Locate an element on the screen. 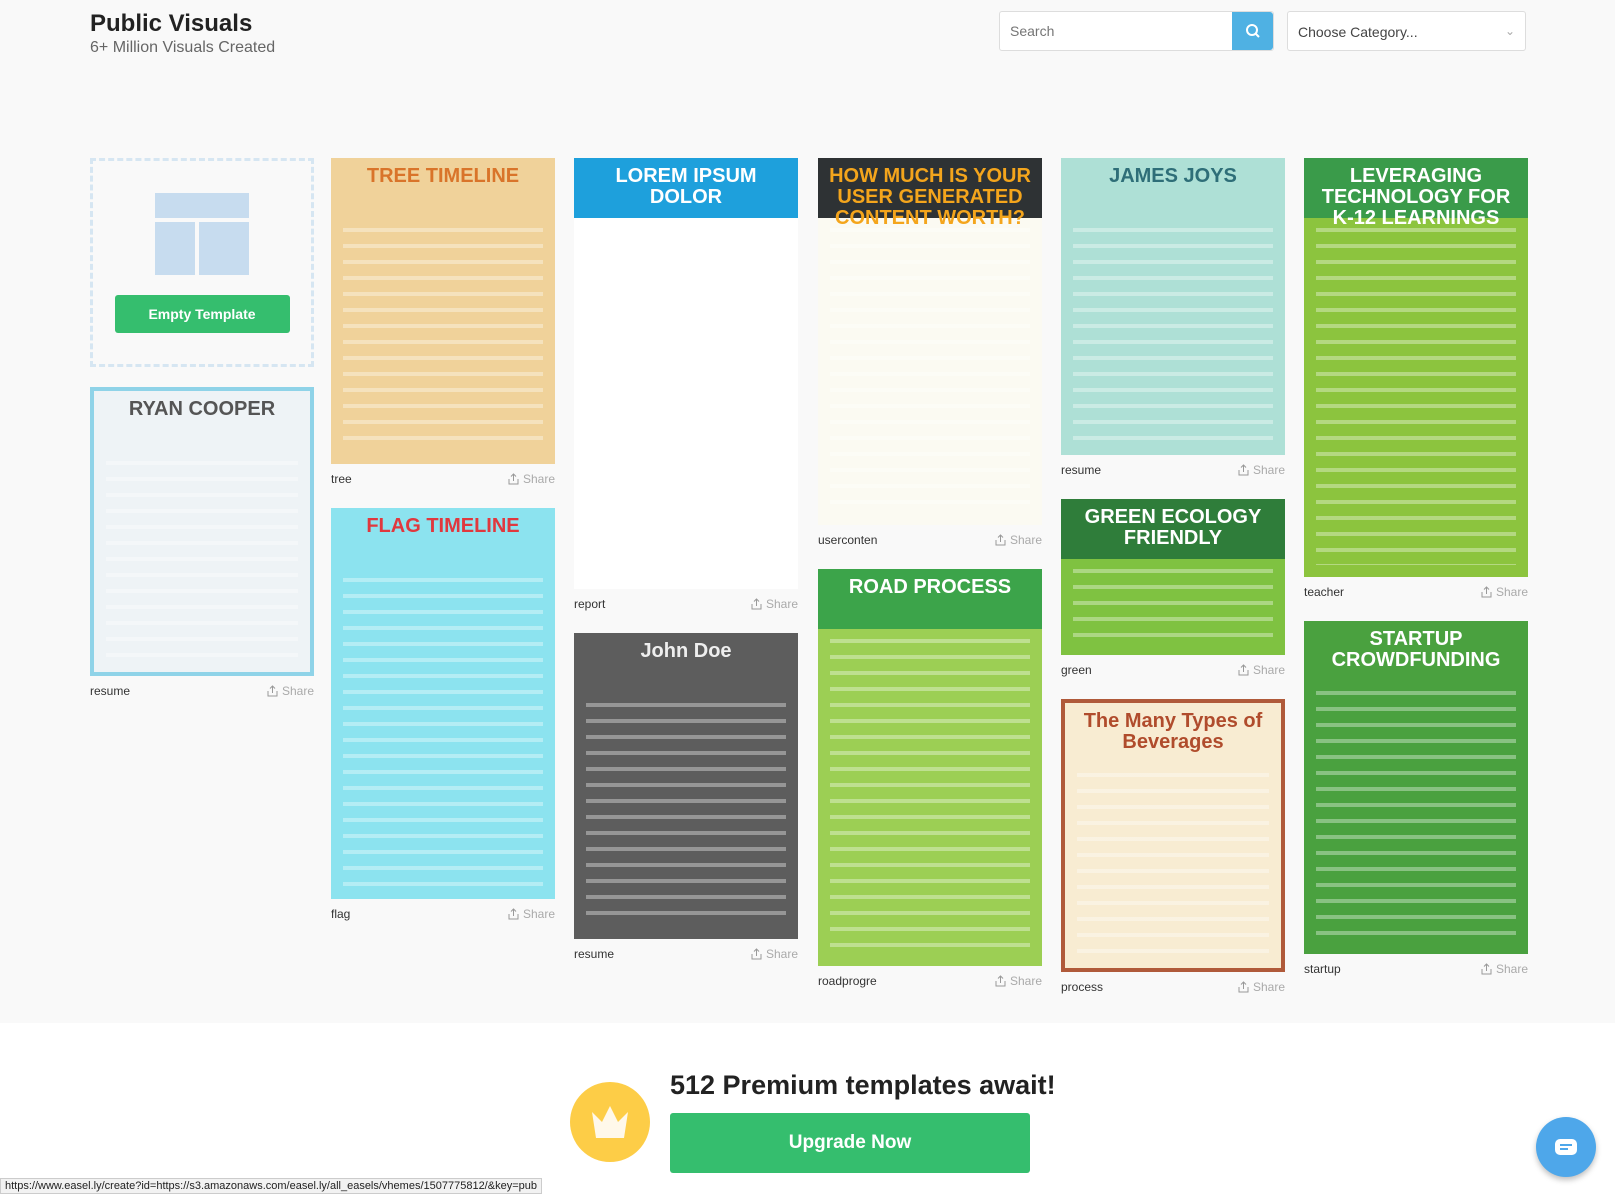 The height and width of the screenshot is (1194, 1615). visual-name: report is located at coordinates (589, 604).